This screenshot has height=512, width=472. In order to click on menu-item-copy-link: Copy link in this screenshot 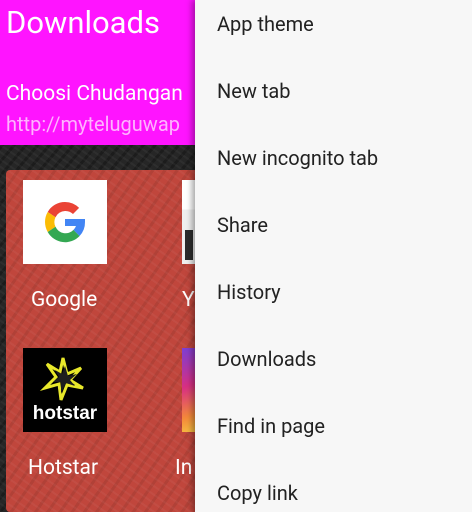, I will do `click(333, 485)`.